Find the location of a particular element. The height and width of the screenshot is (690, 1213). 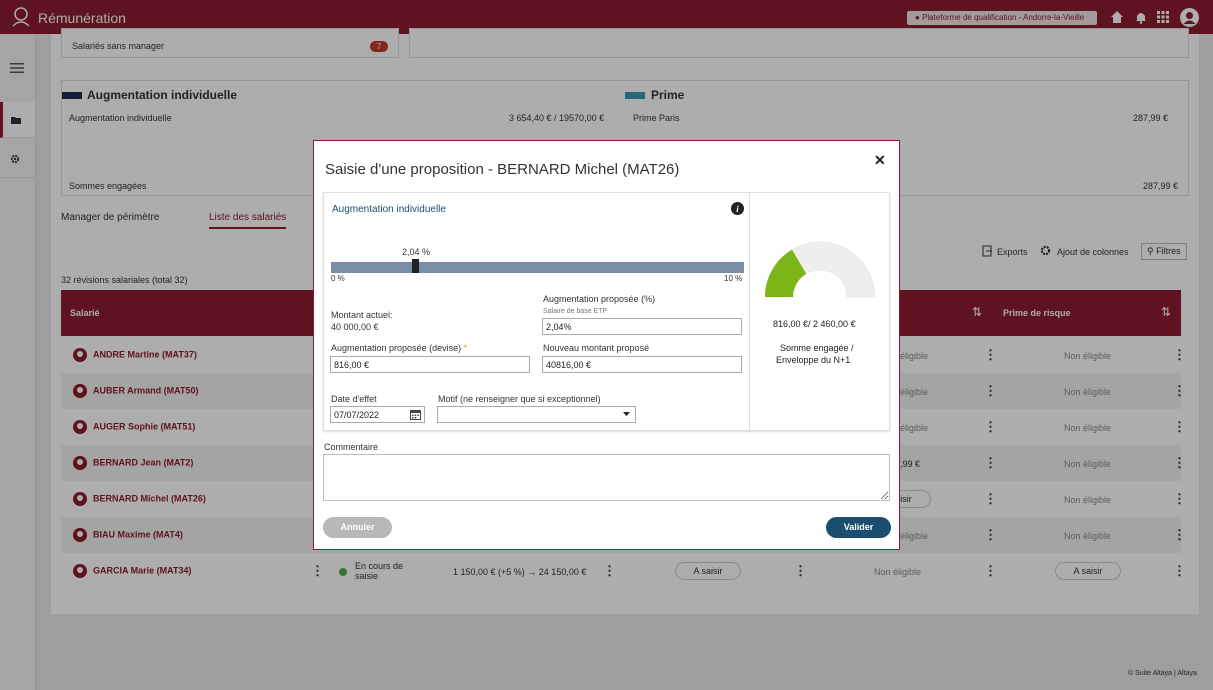

motif-select is located at coordinates (536, 414).